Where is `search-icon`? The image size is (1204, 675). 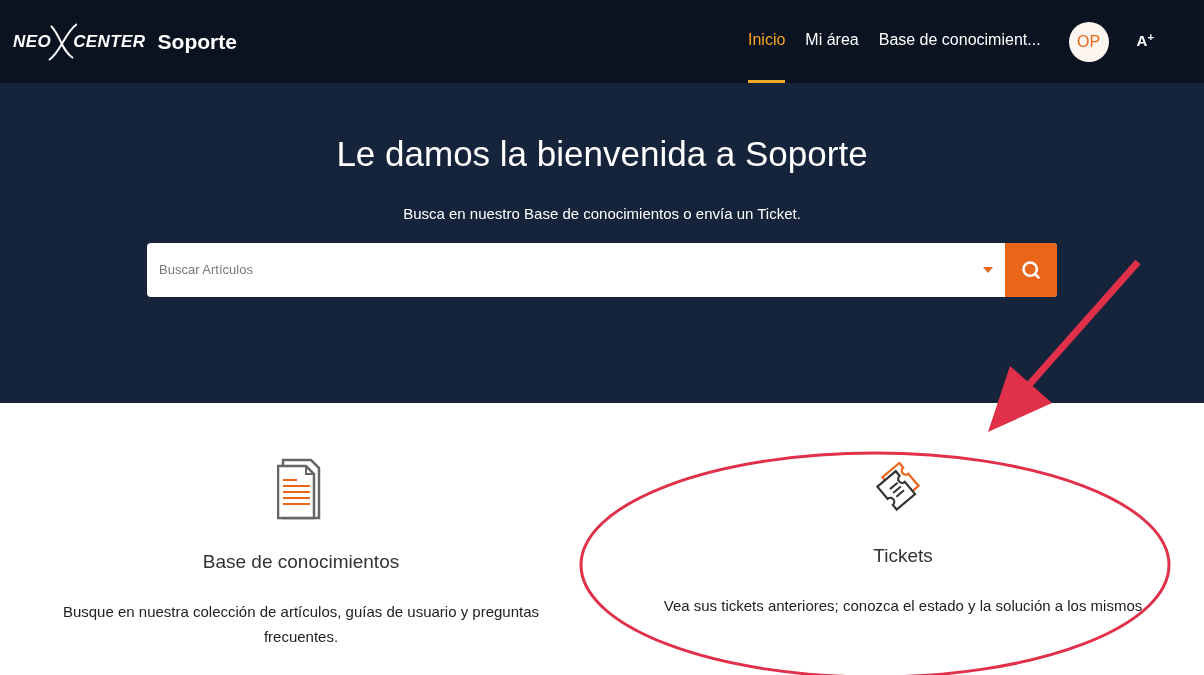 search-icon is located at coordinates (1031, 270).